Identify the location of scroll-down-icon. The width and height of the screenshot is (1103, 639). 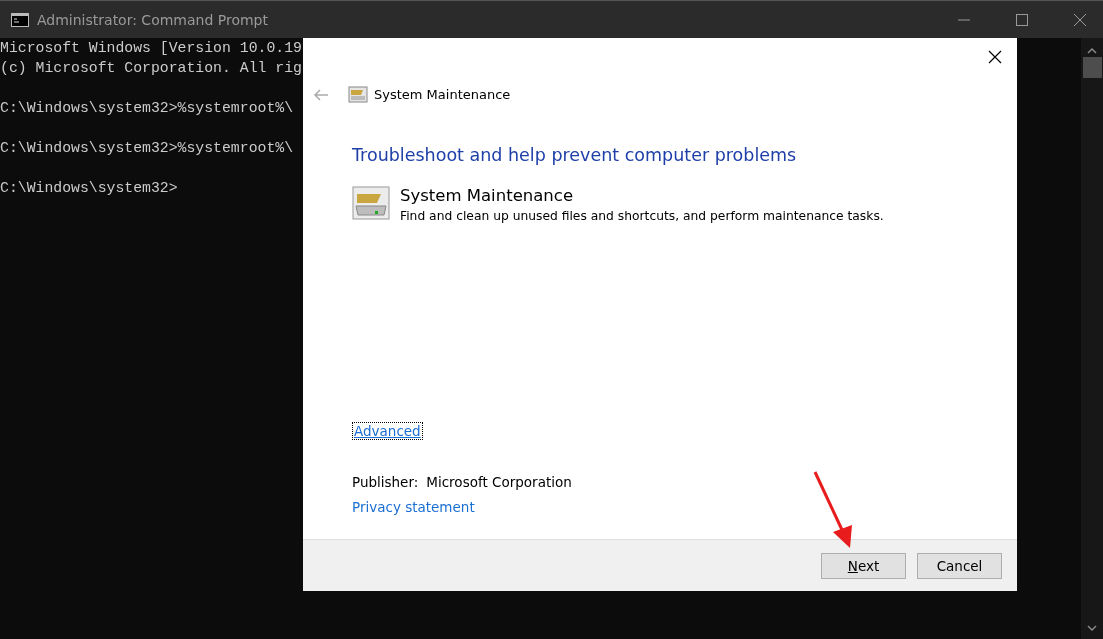
(1092, 628).